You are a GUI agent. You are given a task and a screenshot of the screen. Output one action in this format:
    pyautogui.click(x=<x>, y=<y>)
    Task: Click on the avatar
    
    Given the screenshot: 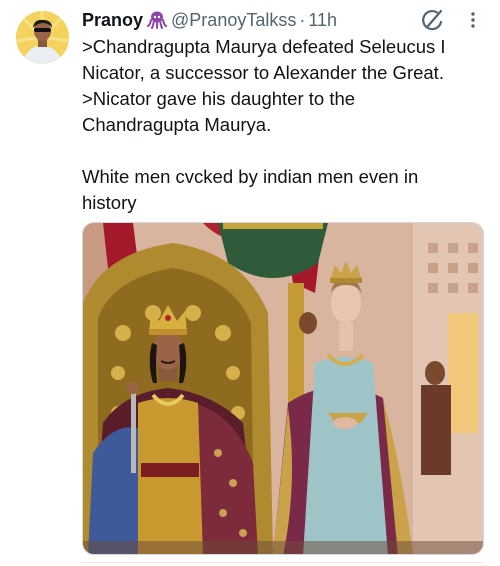 What is the action you would take?
    pyautogui.click(x=42, y=37)
    